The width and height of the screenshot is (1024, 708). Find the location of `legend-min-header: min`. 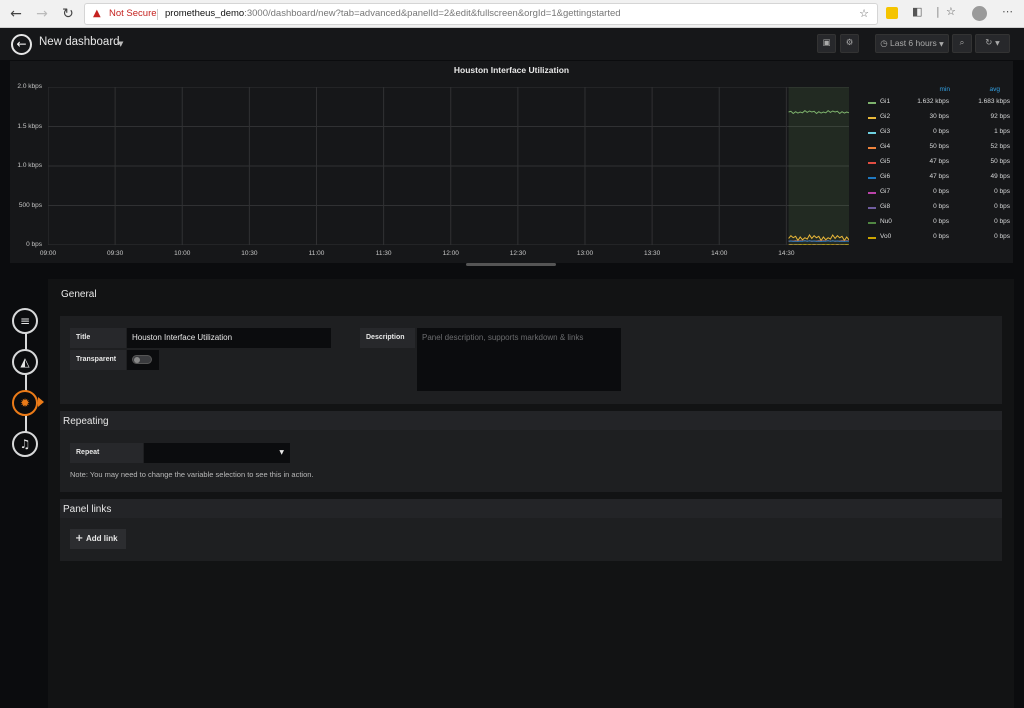

legend-min-header: min is located at coordinates (936, 89).